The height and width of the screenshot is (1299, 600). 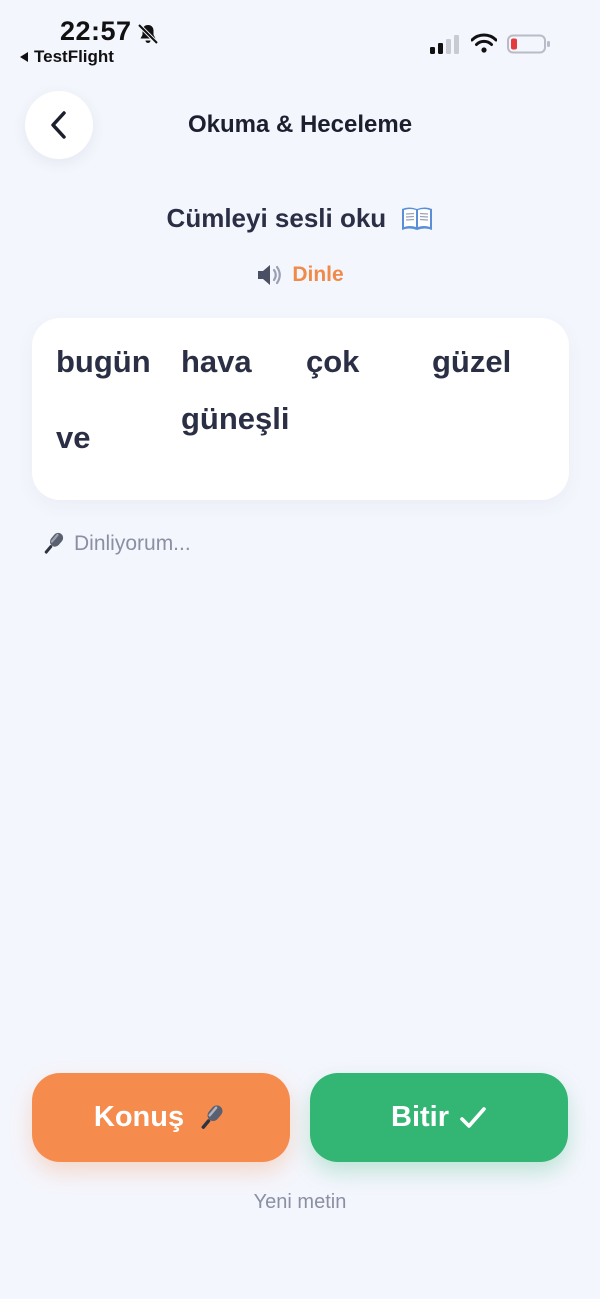 I want to click on battery-icon, so click(x=528, y=44).